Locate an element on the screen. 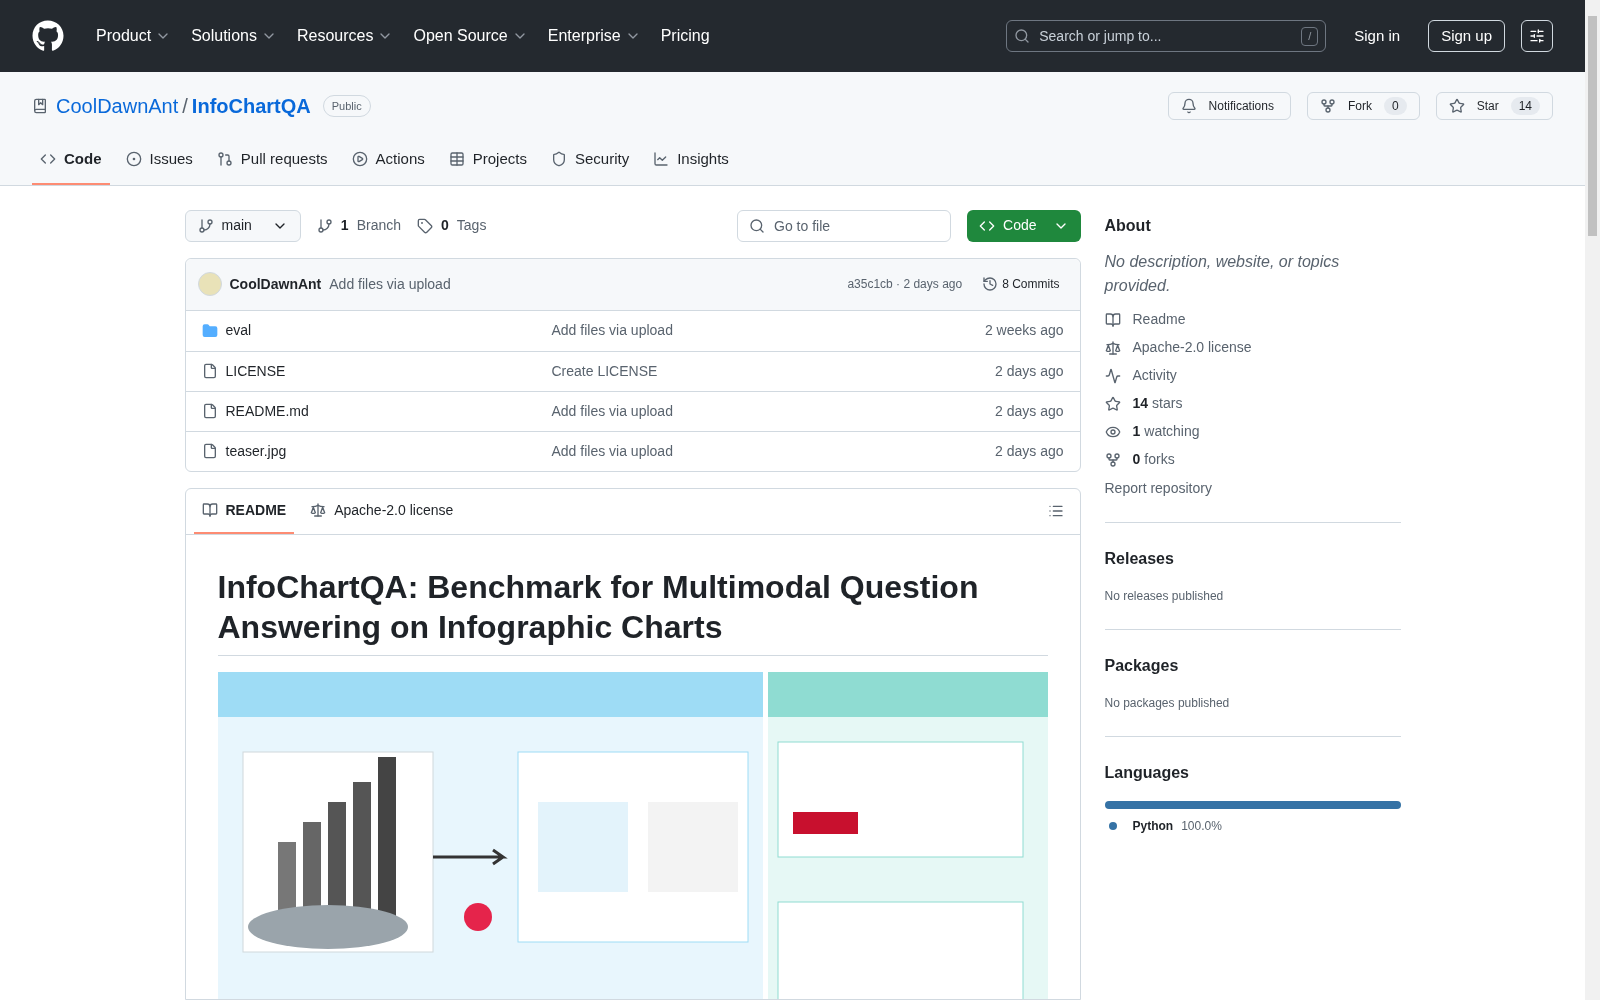  about-link: 14 stars is located at coordinates (1252, 403).